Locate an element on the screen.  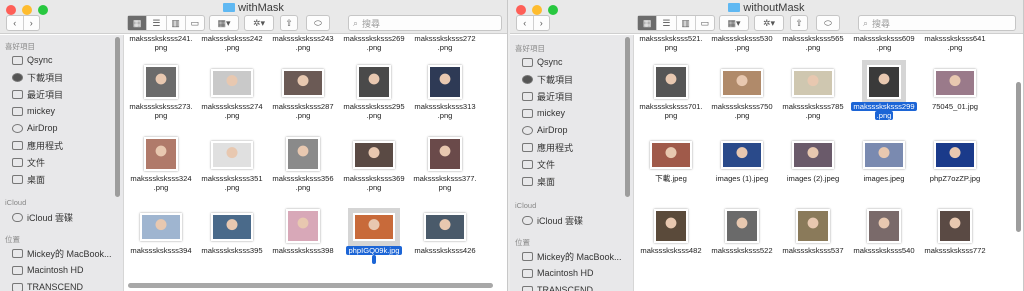
file-item: images (2).jpeg is located at coordinates (813, 162).